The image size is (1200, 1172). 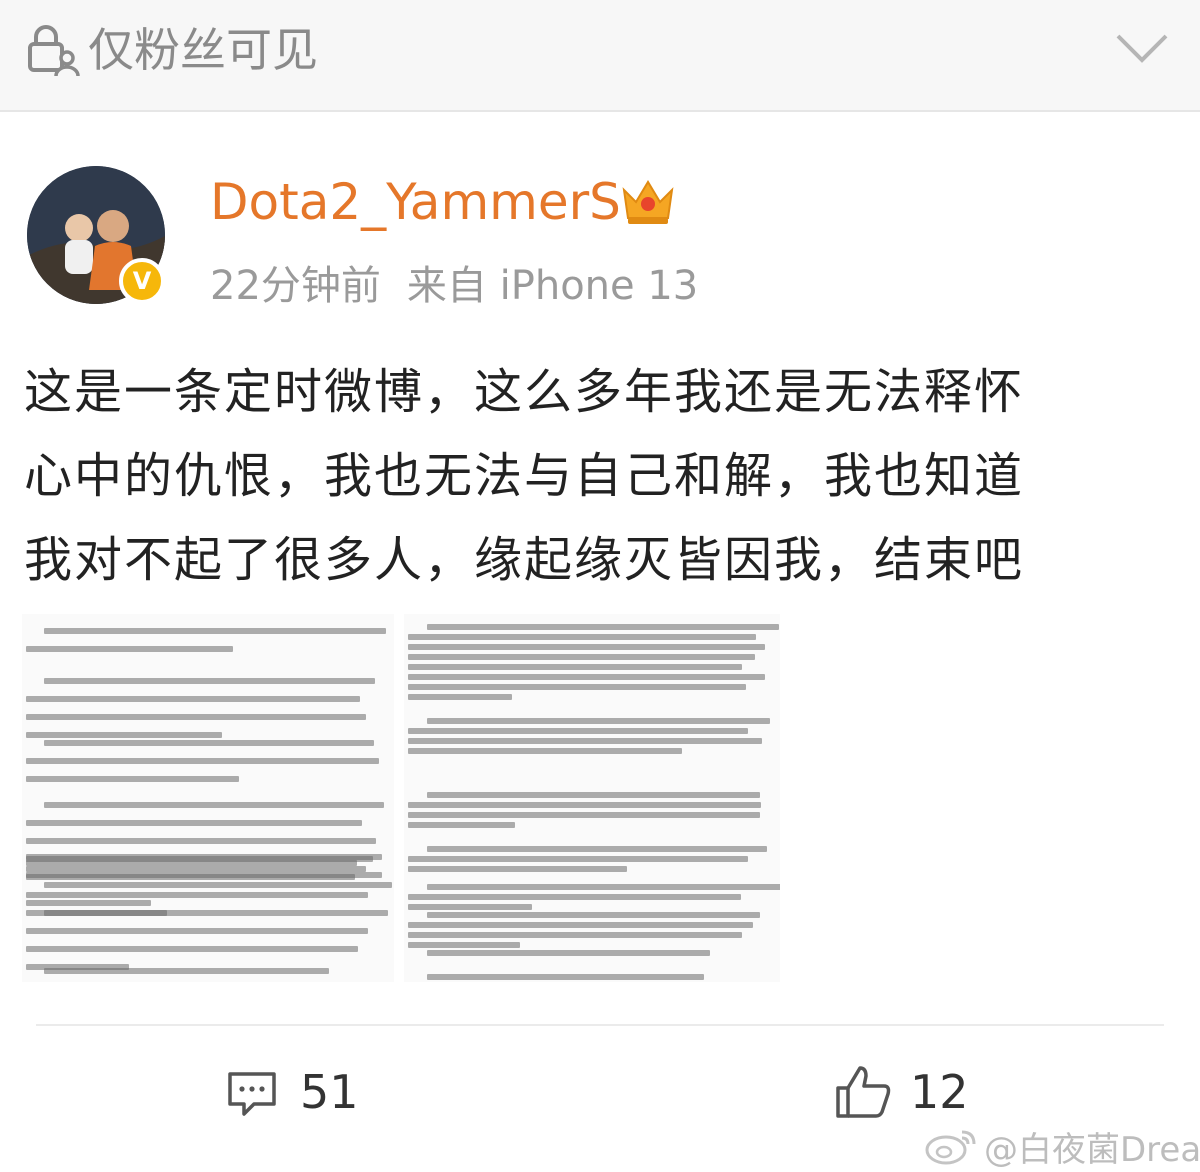 I want to click on privacy-label: 仅粉丝可见, so click(x=203, y=50).